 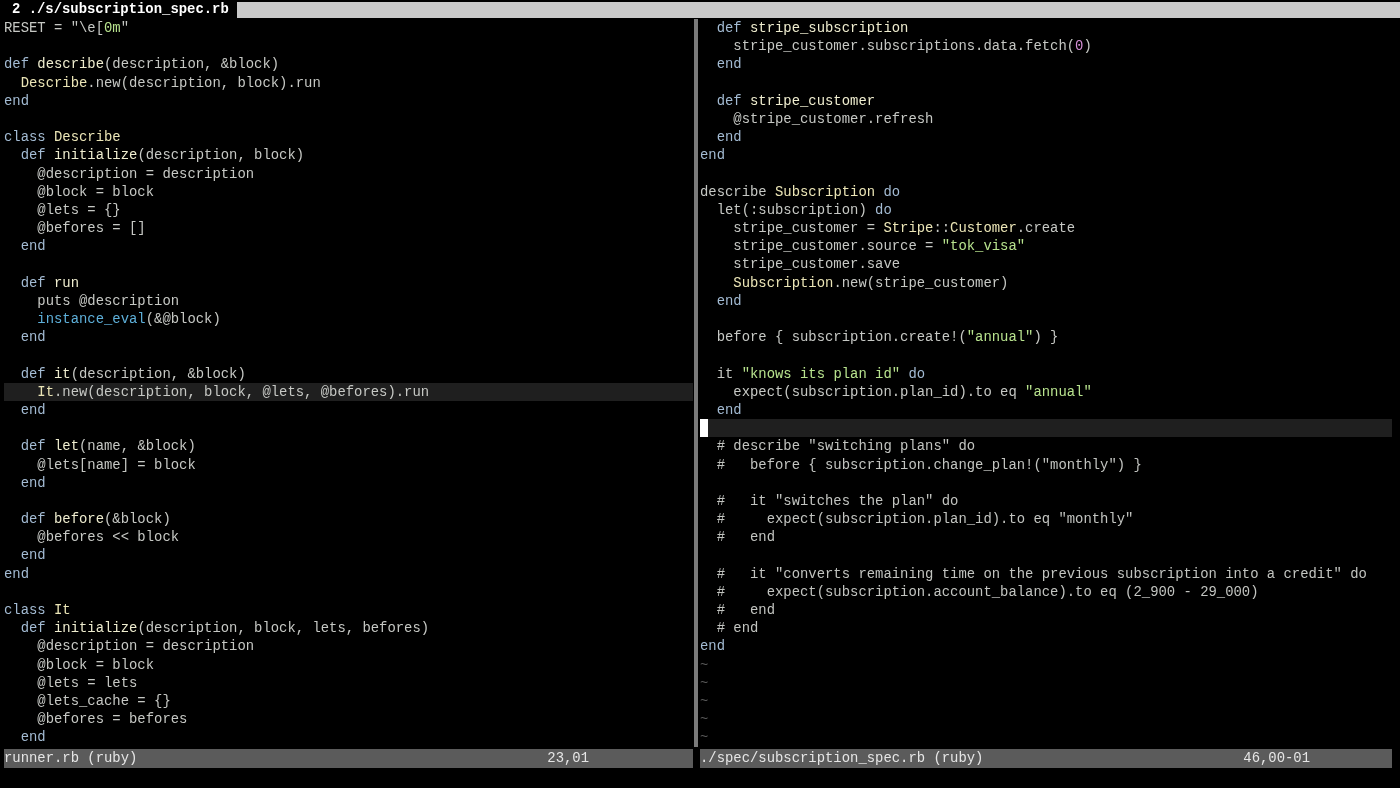 I want to click on code-line: puts @description, so click(x=108, y=300).